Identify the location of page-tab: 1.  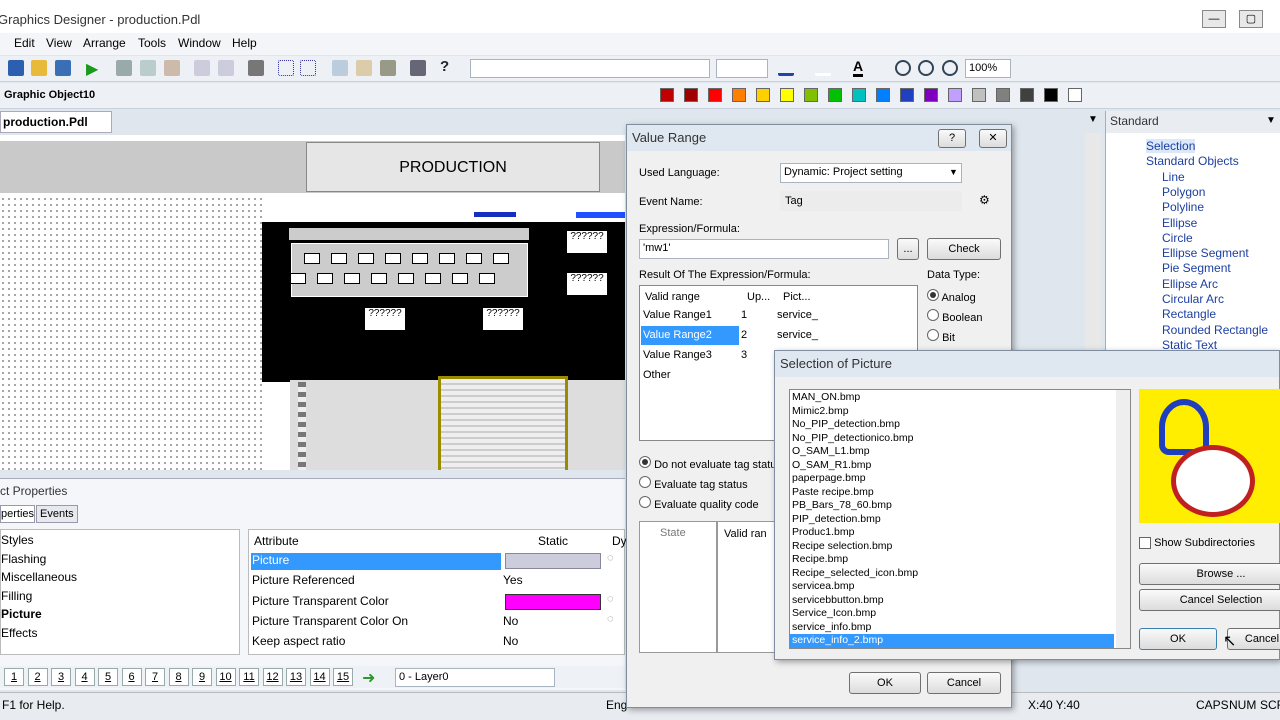
(14, 677).